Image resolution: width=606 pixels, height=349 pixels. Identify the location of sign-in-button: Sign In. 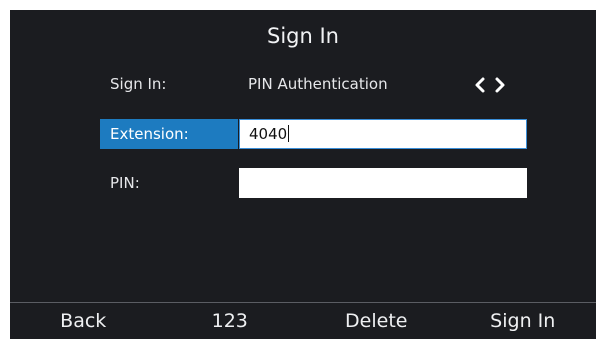
(523, 321).